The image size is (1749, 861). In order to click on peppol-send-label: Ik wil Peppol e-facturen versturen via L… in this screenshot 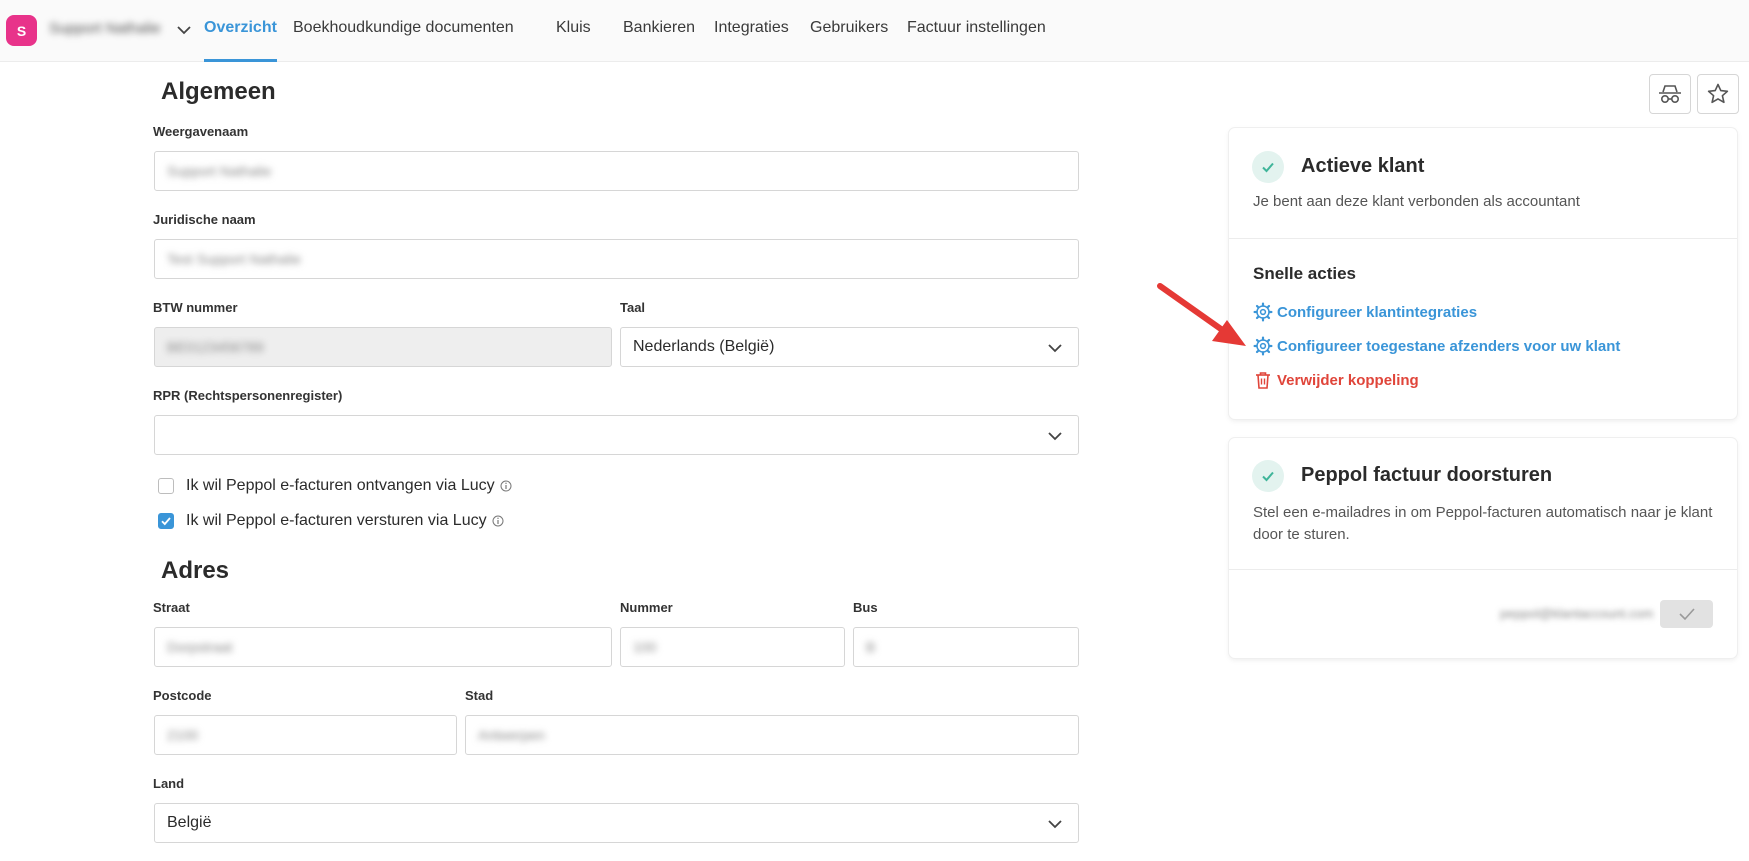, I will do `click(336, 520)`.